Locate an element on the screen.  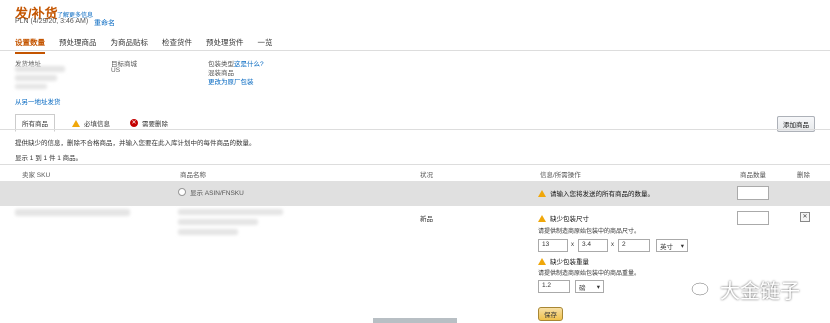
table-row-all-products is located at coordinates (415, 193).